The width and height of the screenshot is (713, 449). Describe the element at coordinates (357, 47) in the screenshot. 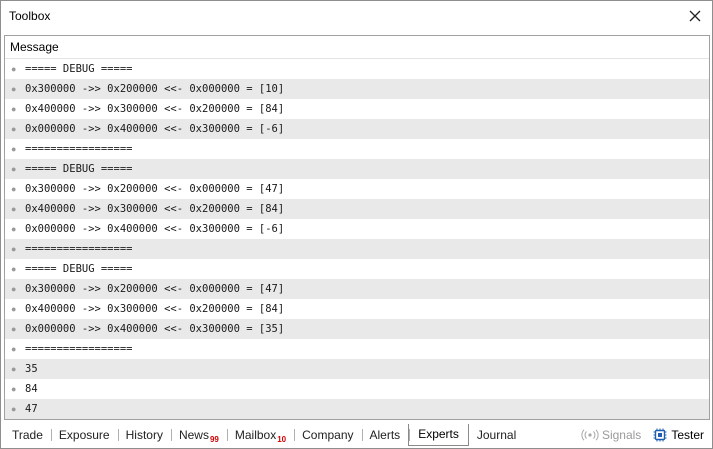

I see `message-column-header: Message` at that location.